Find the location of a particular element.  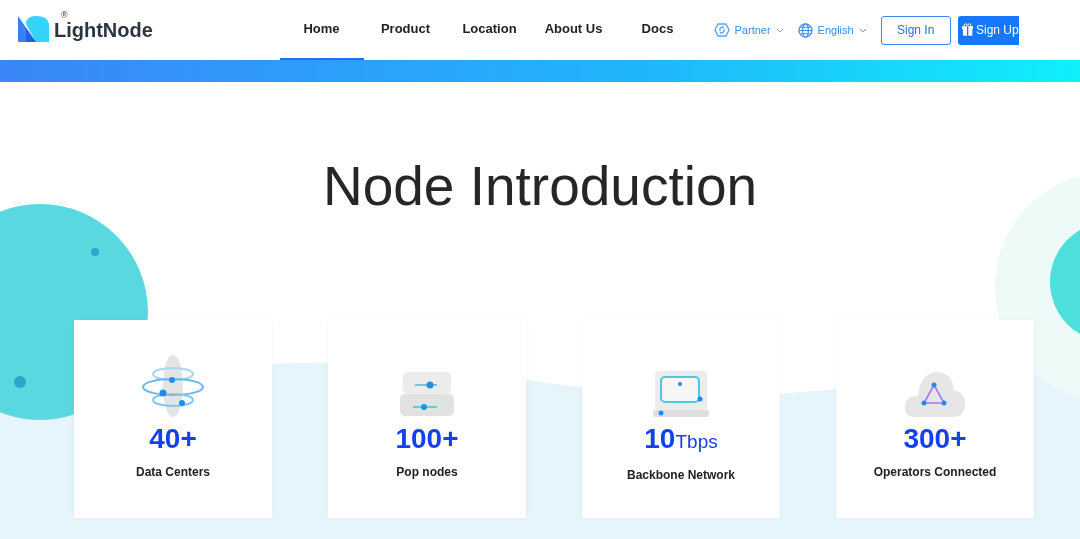

stat-value: 10Tbps is located at coordinates (681, 439).